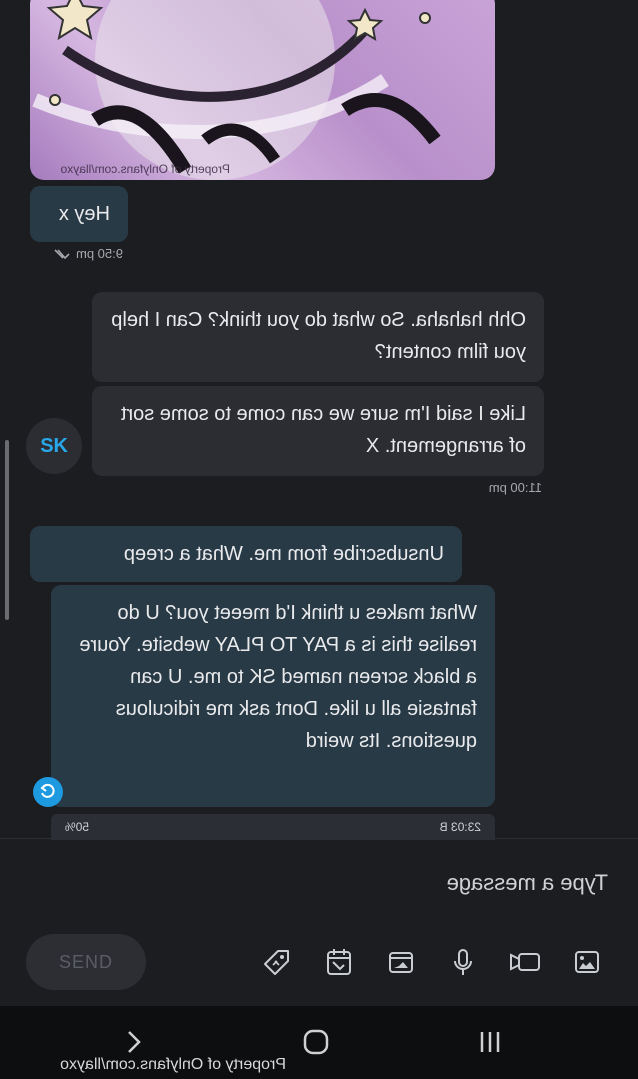 The height and width of the screenshot is (1079, 638). I want to click on time-text: 11:00 pm, so click(515, 487).